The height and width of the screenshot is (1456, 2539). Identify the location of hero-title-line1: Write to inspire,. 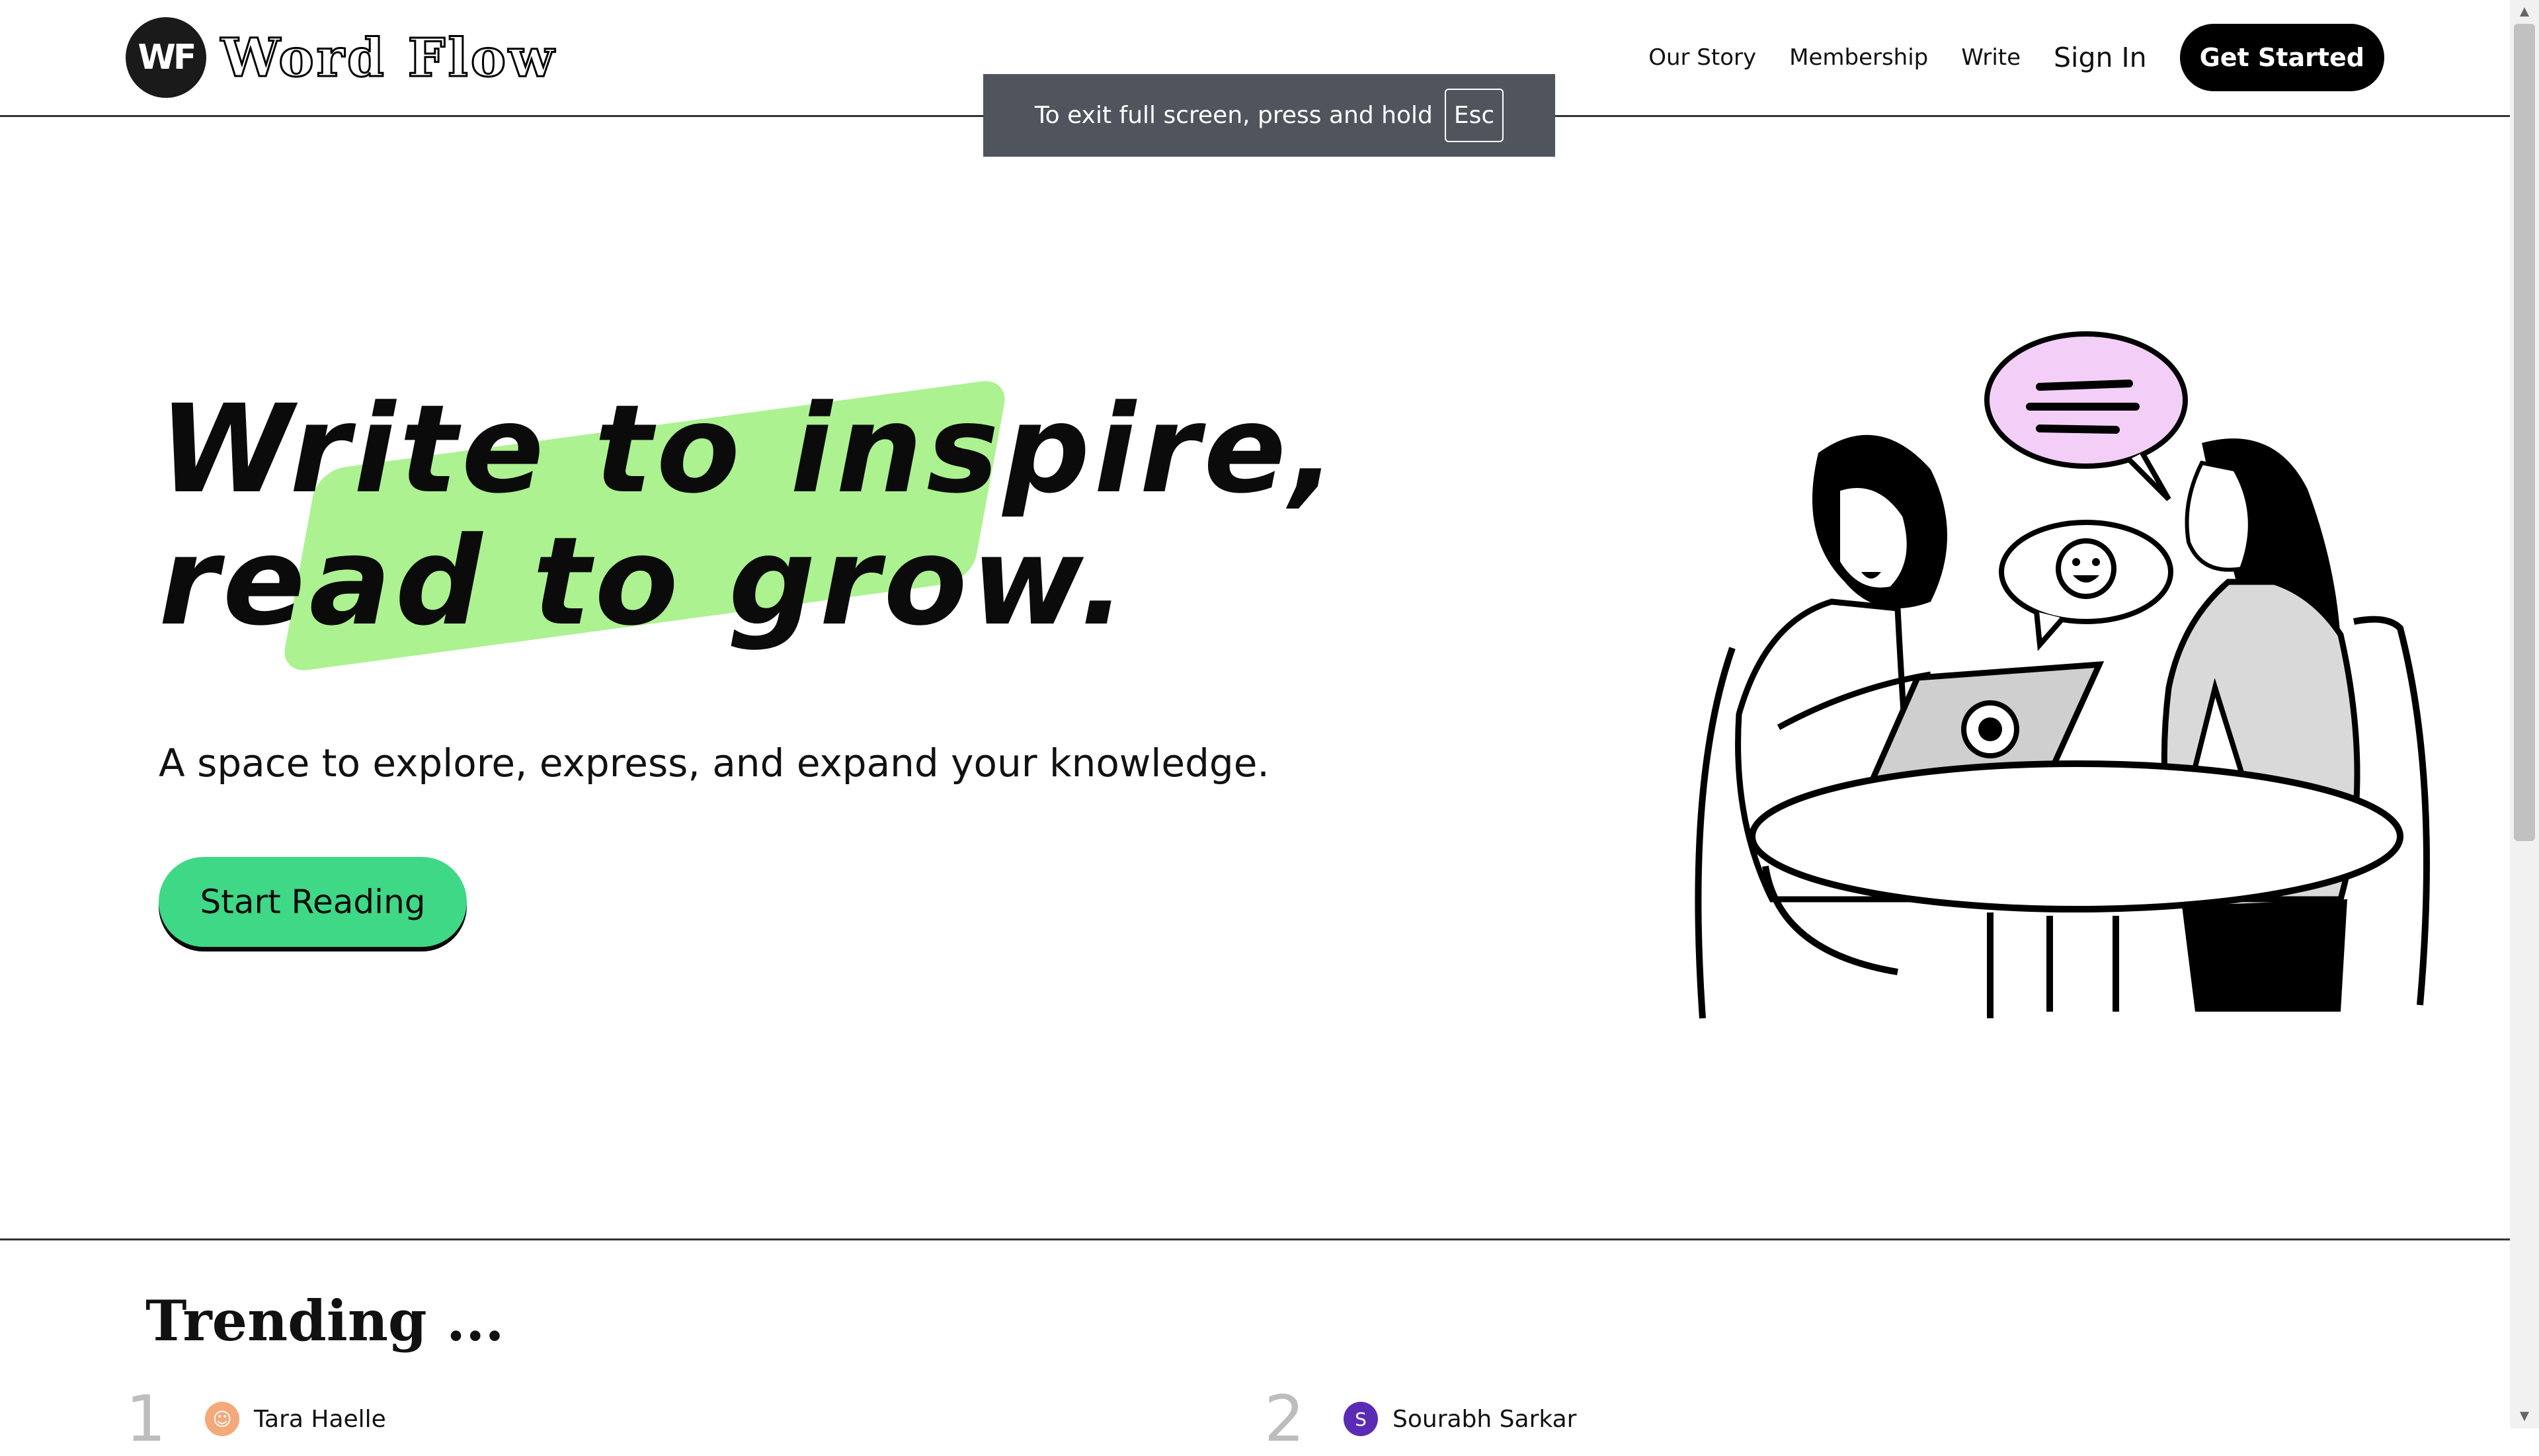
(750, 449).